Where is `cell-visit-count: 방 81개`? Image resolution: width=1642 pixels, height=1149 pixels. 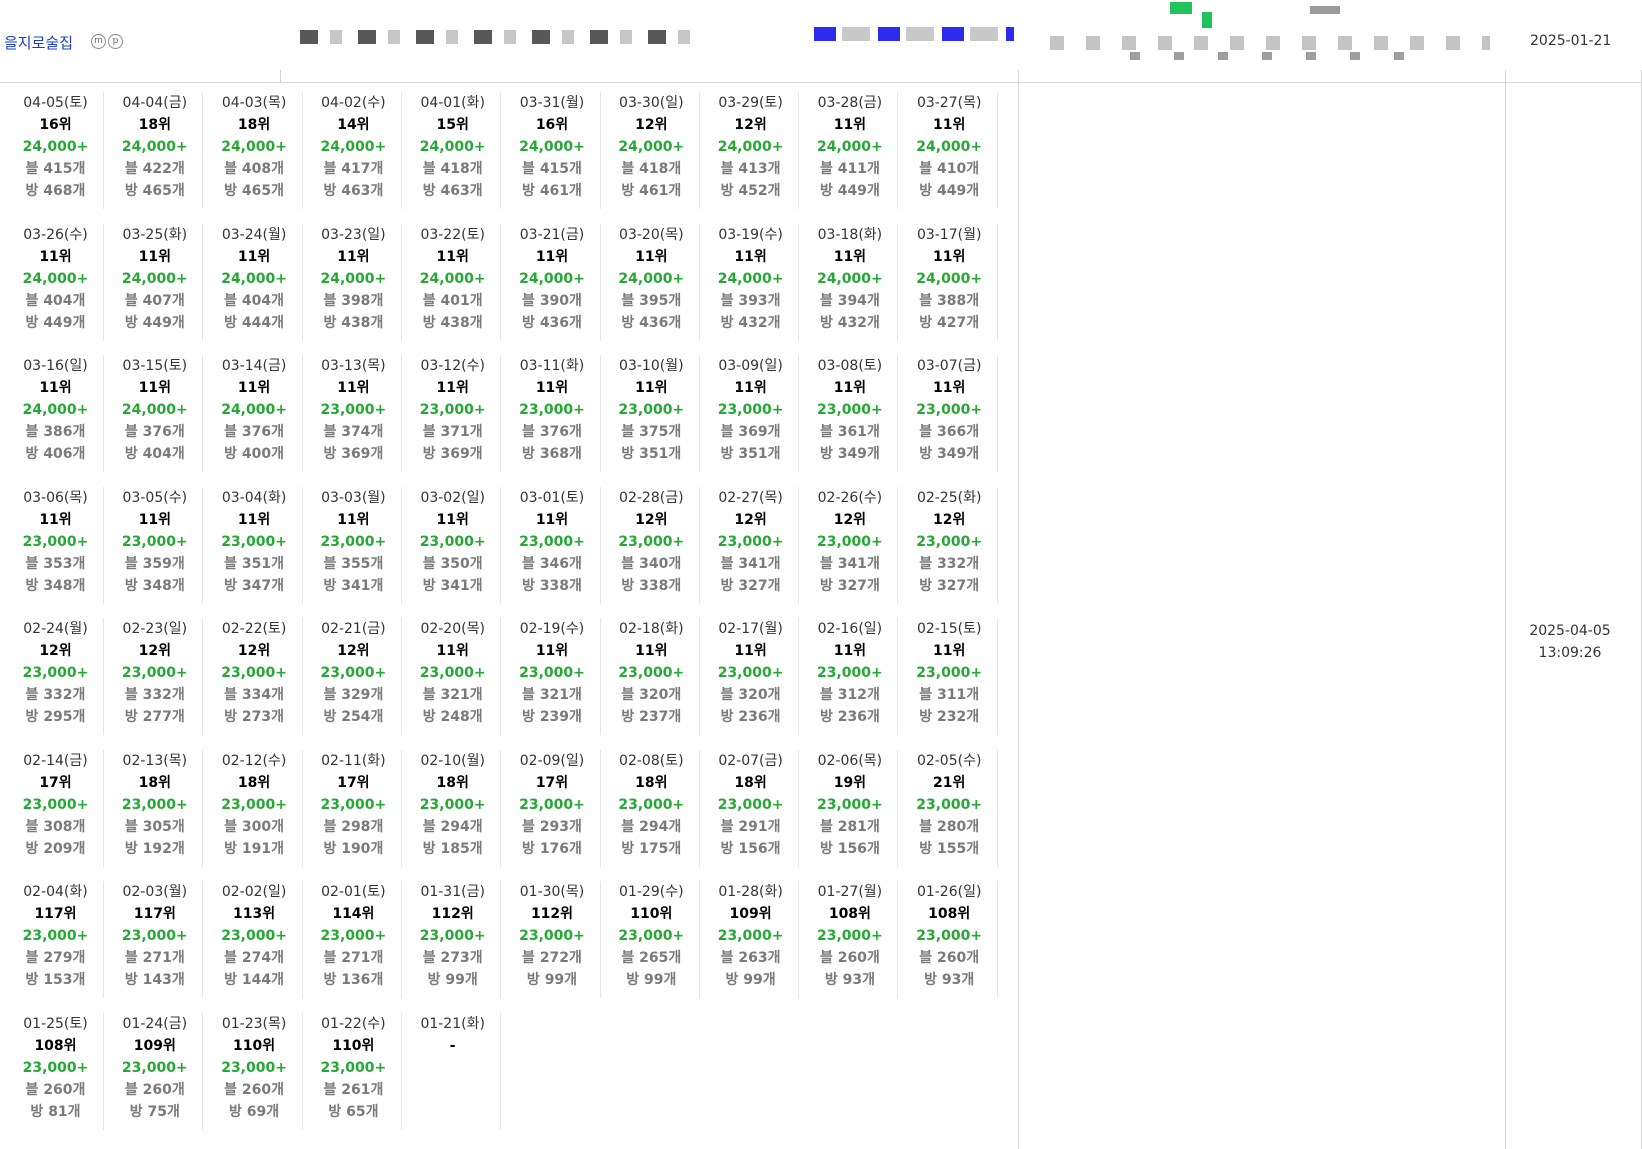 cell-visit-count: 방 81개 is located at coordinates (55, 1112).